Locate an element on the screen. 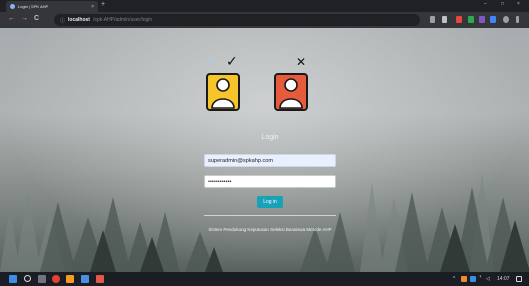 Image resolution: width=529 pixels, height=286 pixels. browser-tab-strip: Login | SPK AHP × + – □ × is located at coordinates (264, 6).